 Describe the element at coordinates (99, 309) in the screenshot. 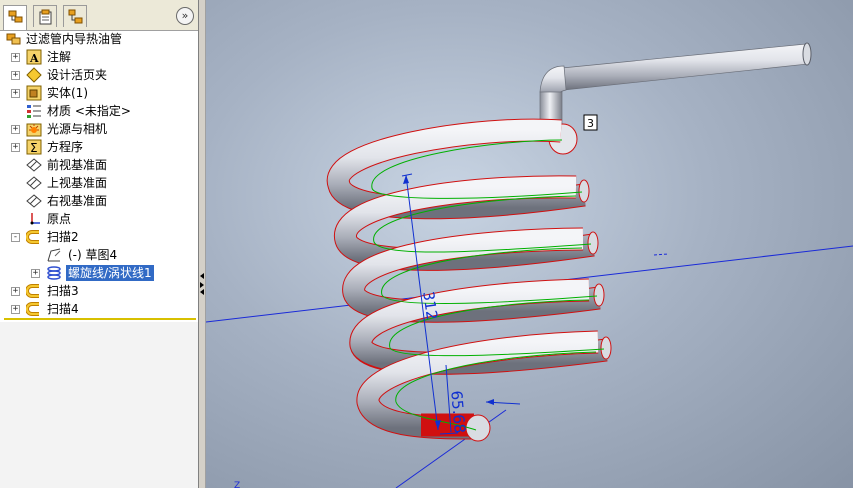

I see `tree-item-sweep4: + 扫描4` at that location.